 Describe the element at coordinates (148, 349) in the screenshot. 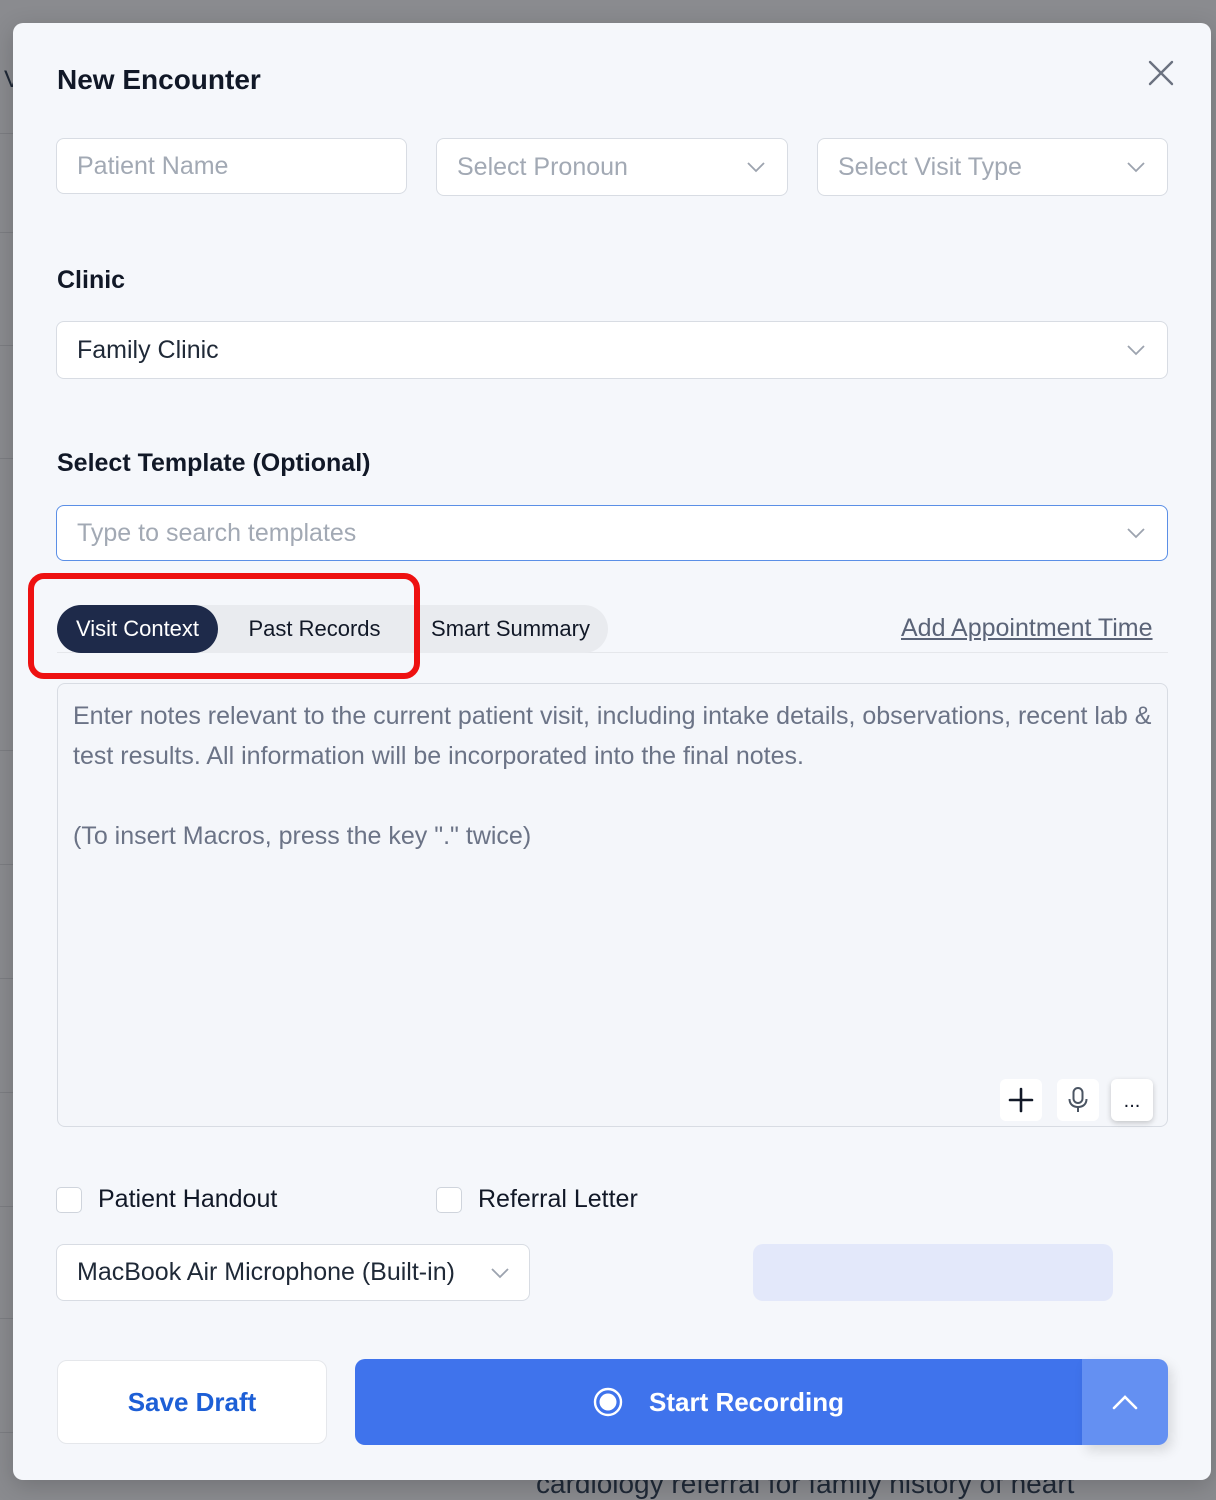

I see `clinic-select-value: Family Clinic` at that location.